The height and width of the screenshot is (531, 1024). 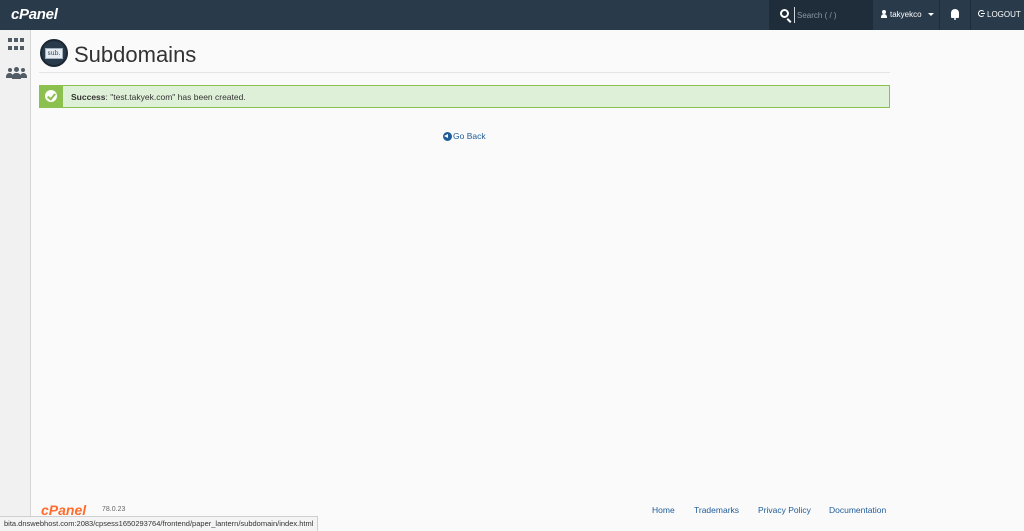 I want to click on search-input, so click(x=831, y=15).